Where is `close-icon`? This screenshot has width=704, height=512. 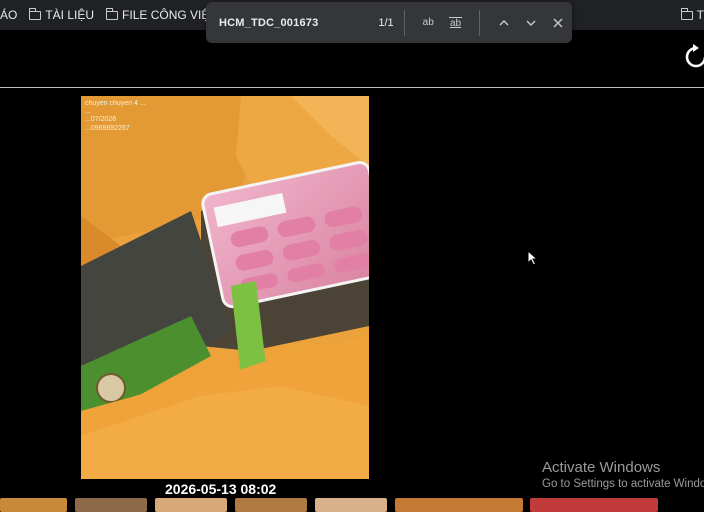 close-icon is located at coordinates (558, 23).